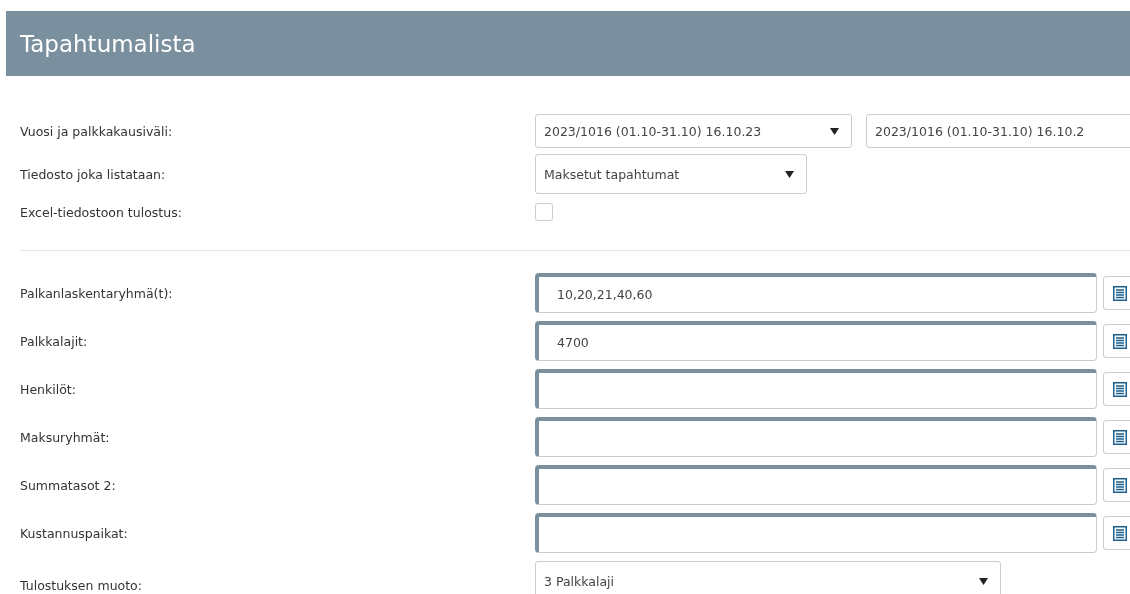 The width and height of the screenshot is (1130, 594). I want to click on field-label: Vuosi ja palkkakausiväli:, so click(97, 131).